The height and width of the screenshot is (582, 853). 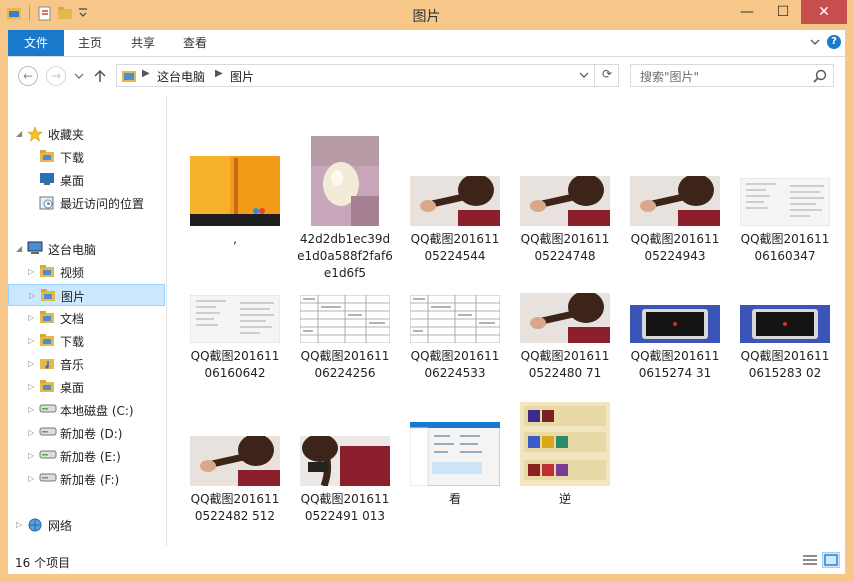 I want to click on help-icon: ?, so click(x=834, y=42).